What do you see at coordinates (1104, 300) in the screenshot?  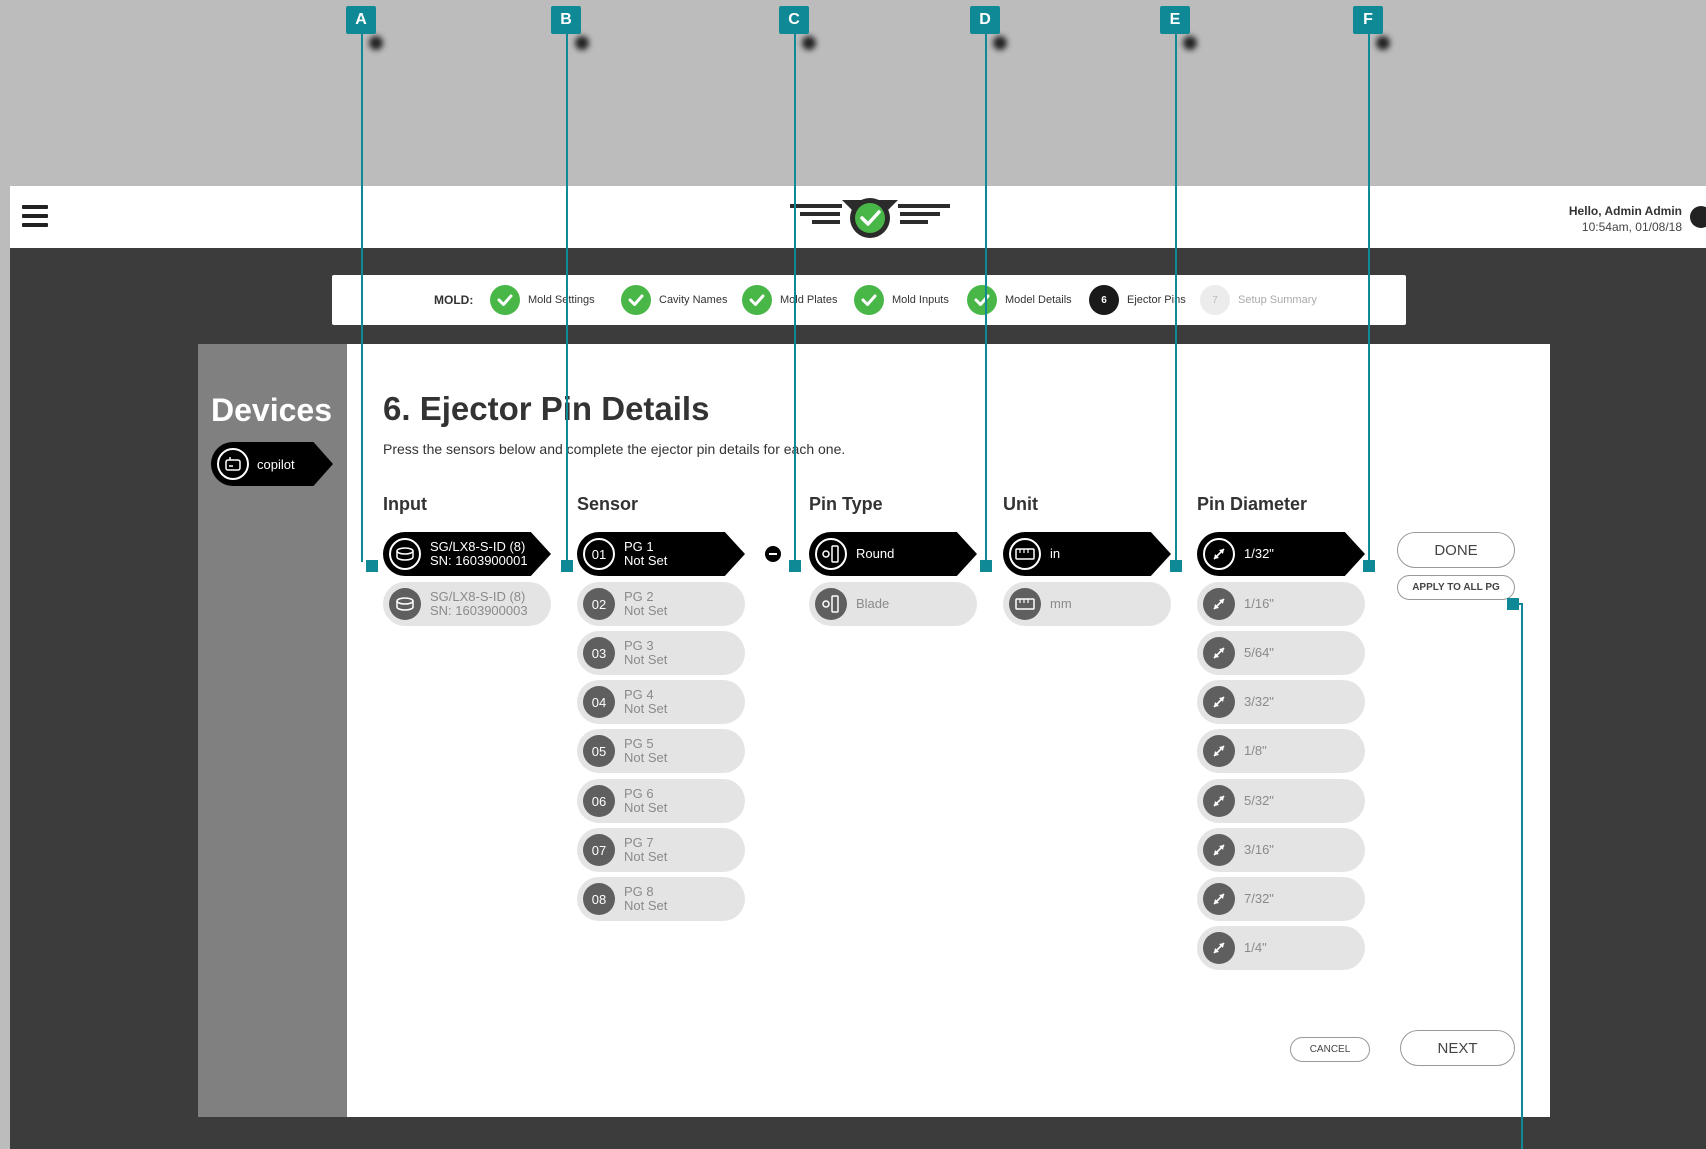 I see `step-number: 6` at bounding box center [1104, 300].